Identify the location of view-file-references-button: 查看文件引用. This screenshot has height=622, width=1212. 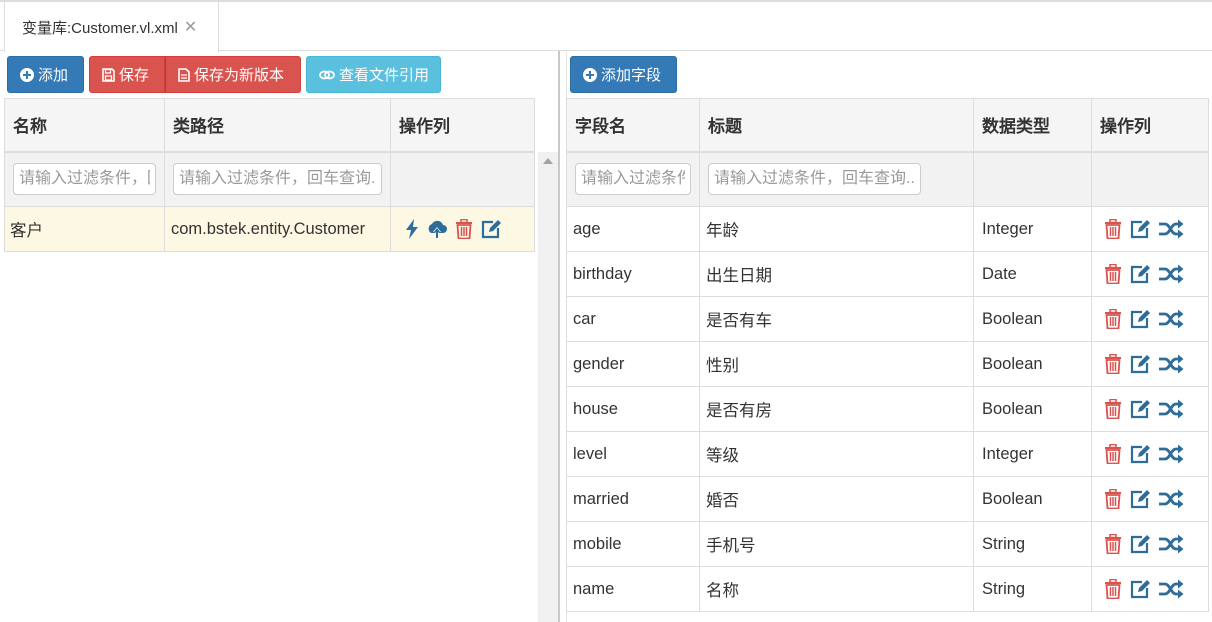
(373, 74).